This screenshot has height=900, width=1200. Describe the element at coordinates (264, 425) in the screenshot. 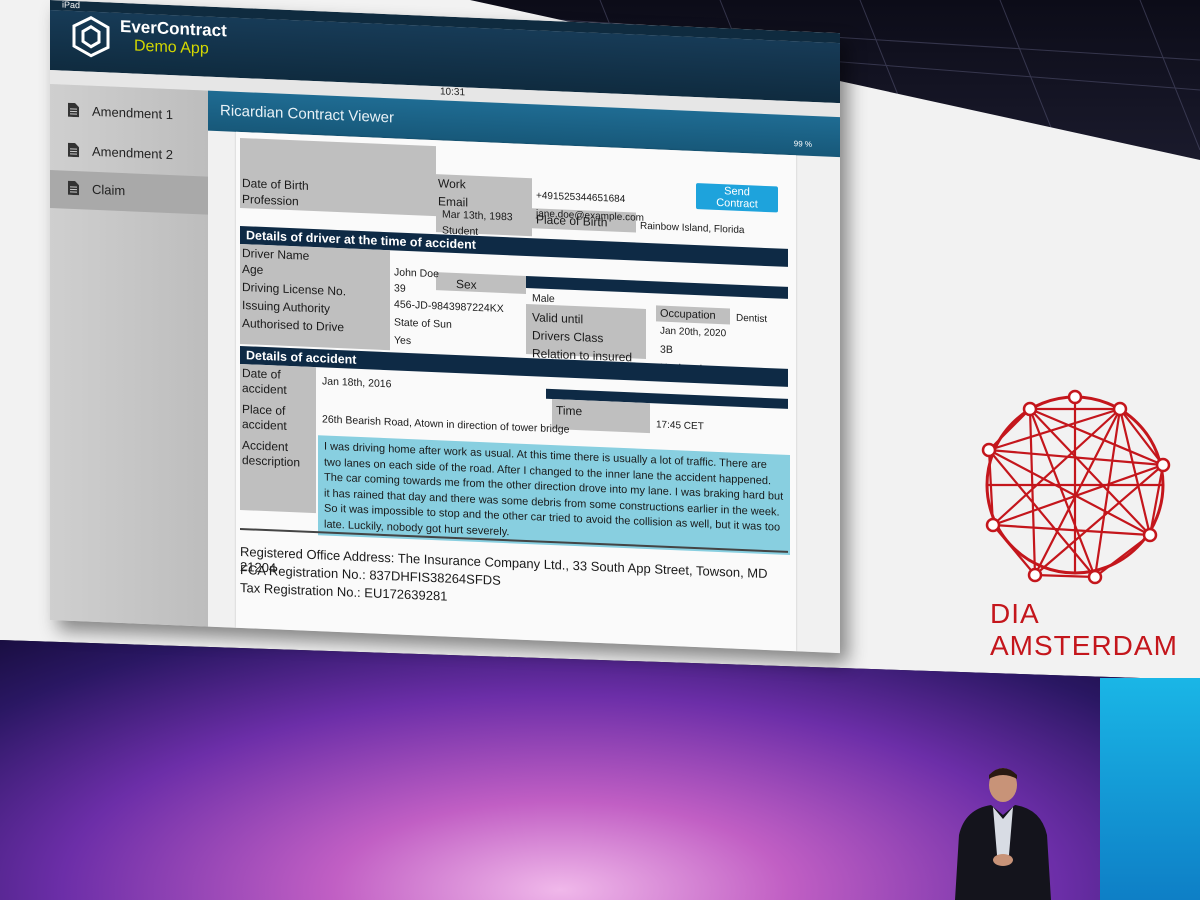

I see `place-label-2: accident` at that location.